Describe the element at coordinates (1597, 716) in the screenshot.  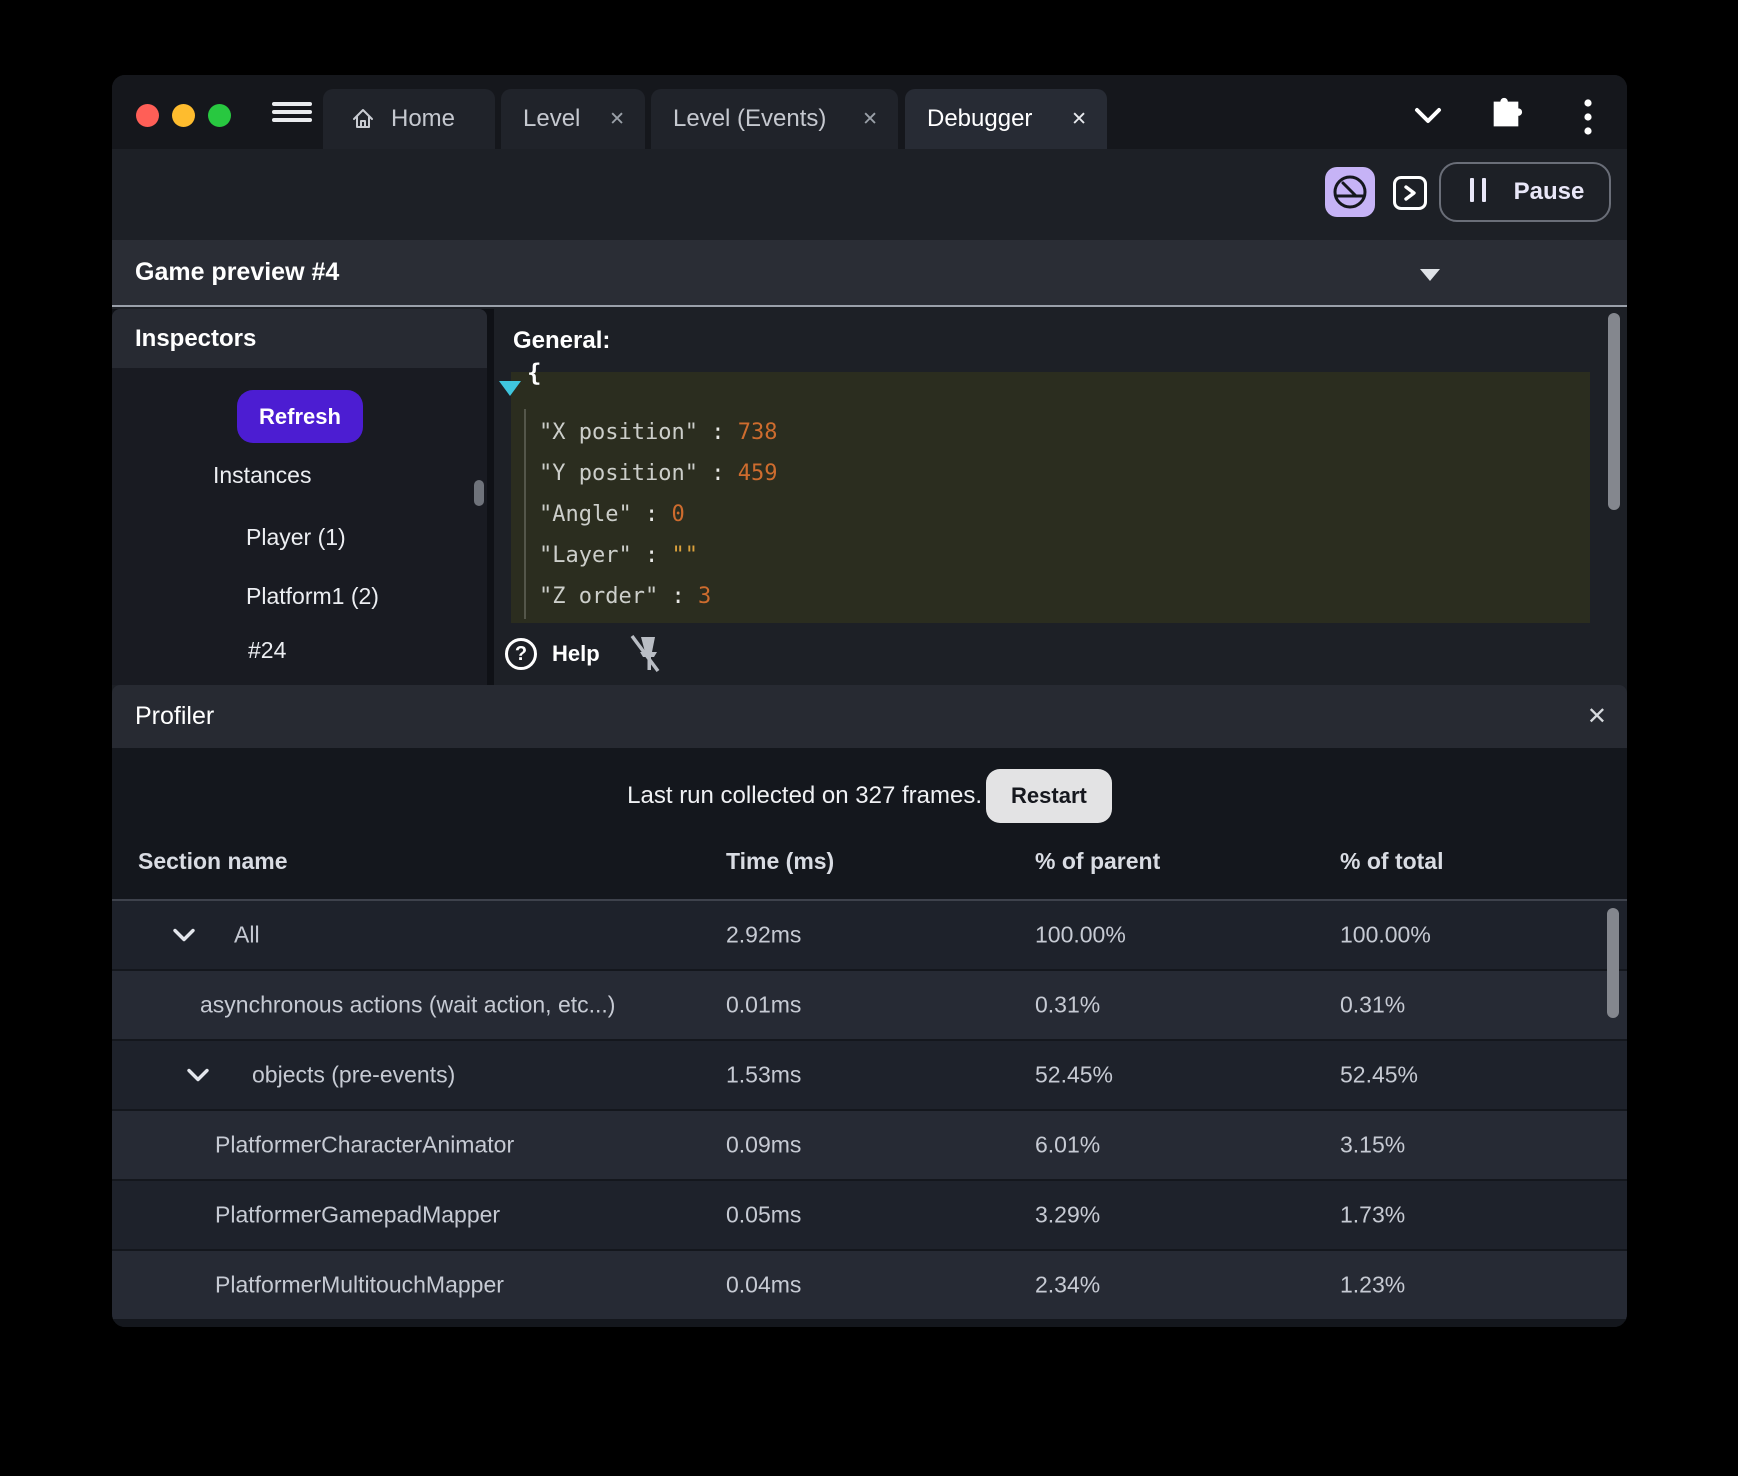
I see `profiler-close-icon: ✕` at that location.